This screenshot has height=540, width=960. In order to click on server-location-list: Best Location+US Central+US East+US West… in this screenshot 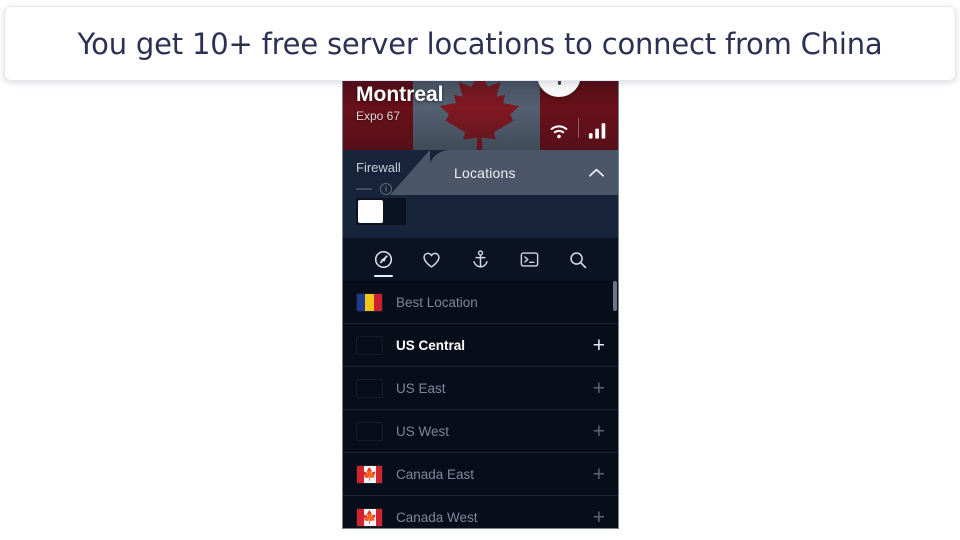, I will do `click(480, 404)`.